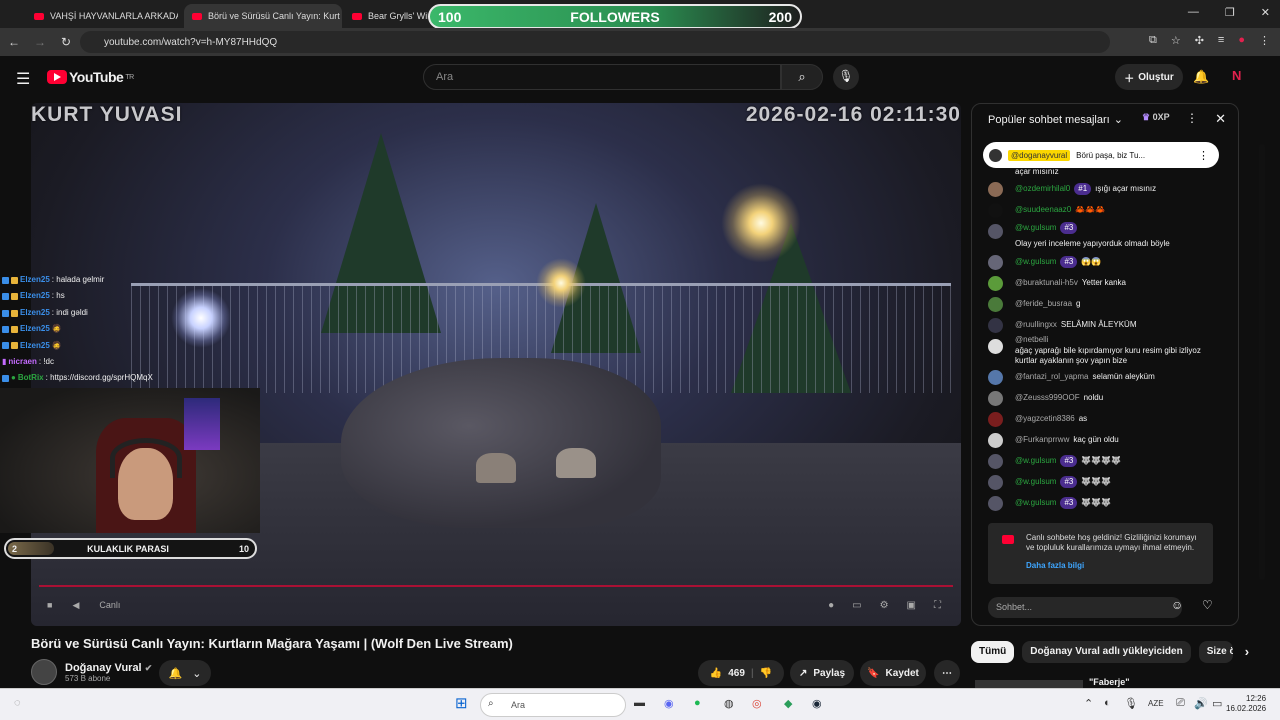 The width and height of the screenshot is (1280, 720). Describe the element at coordinates (1177, 605) in the screenshot. I see `emoji-icon: ☺` at that location.